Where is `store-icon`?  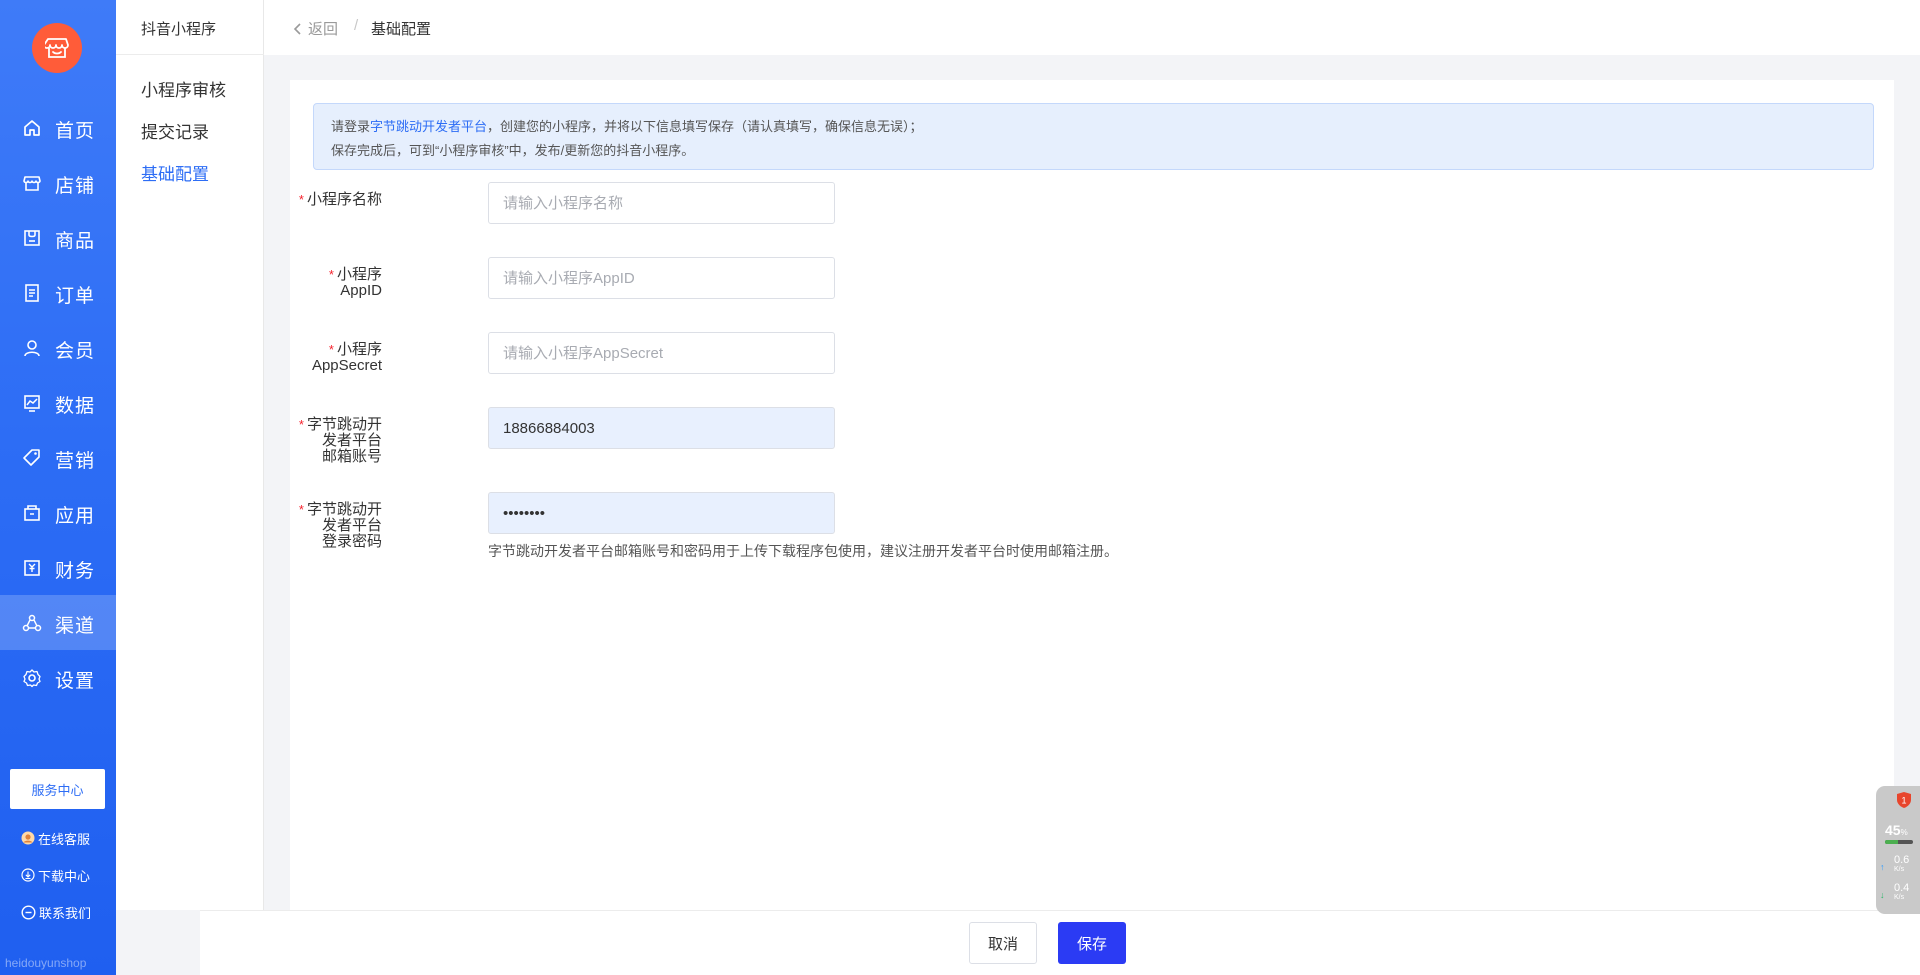 store-icon is located at coordinates (32, 183).